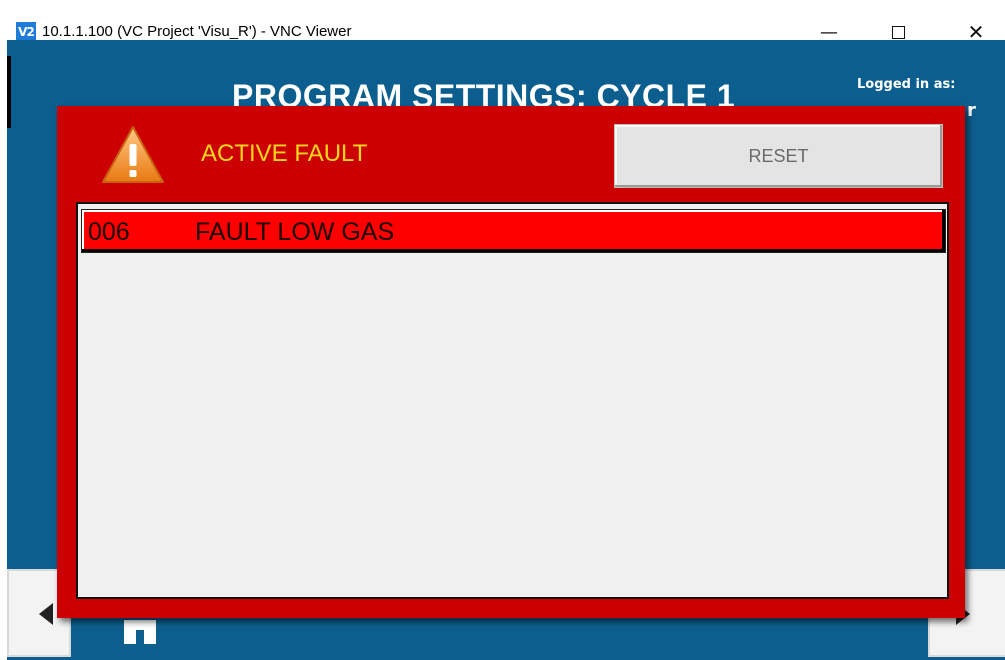  Describe the element at coordinates (133, 154) in the screenshot. I see `warning-triangle-icon` at that location.